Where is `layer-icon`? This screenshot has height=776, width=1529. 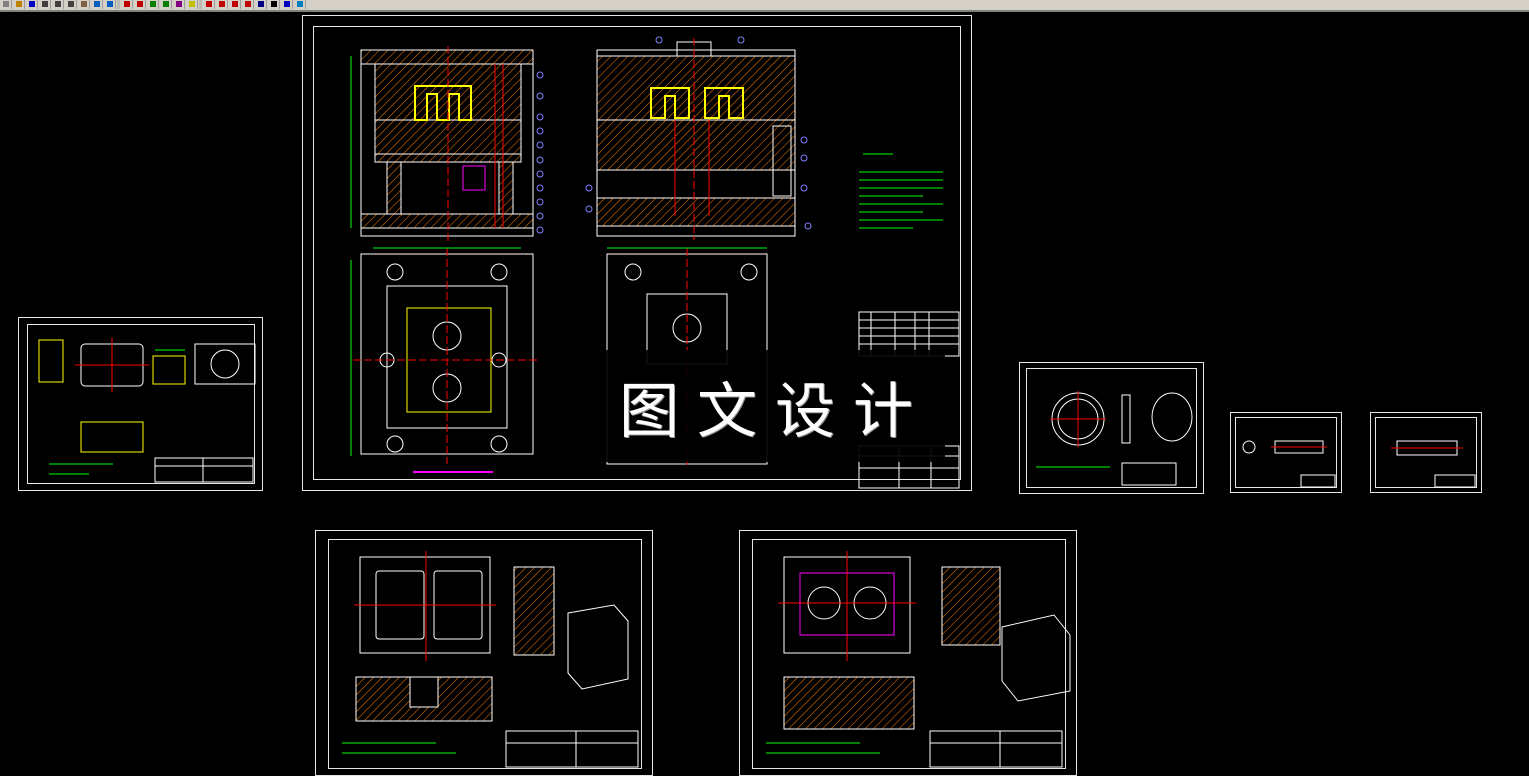 layer-icon is located at coordinates (192, 4).